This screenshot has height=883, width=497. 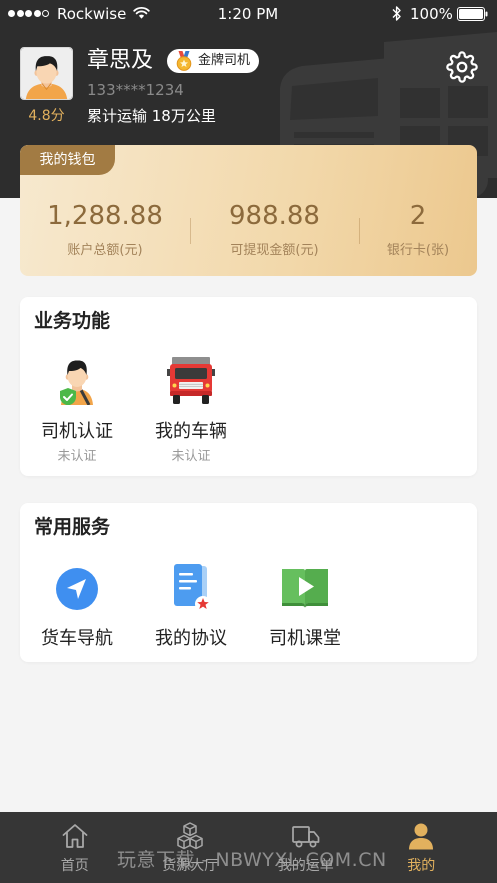 I want to click on driver-certification-icon, so click(x=76, y=383).